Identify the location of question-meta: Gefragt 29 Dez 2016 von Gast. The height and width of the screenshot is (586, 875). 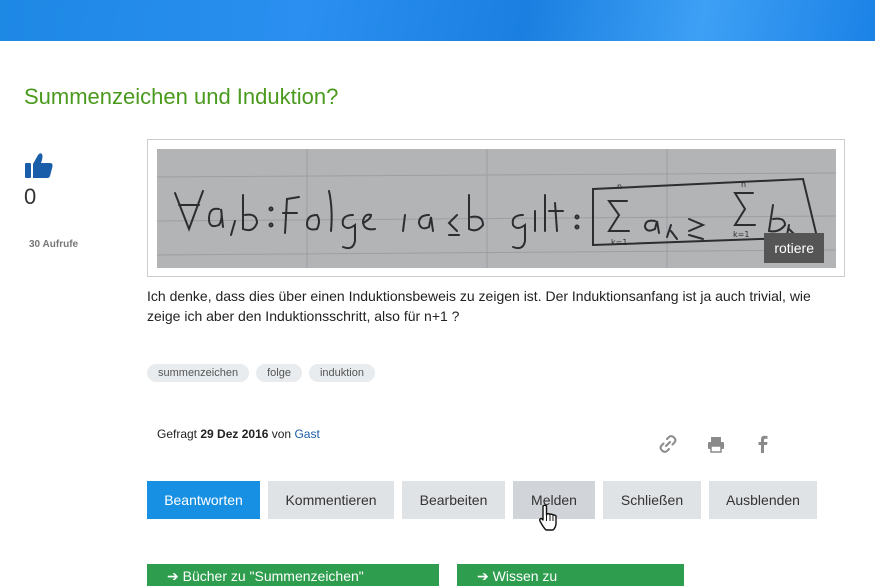
(238, 434).